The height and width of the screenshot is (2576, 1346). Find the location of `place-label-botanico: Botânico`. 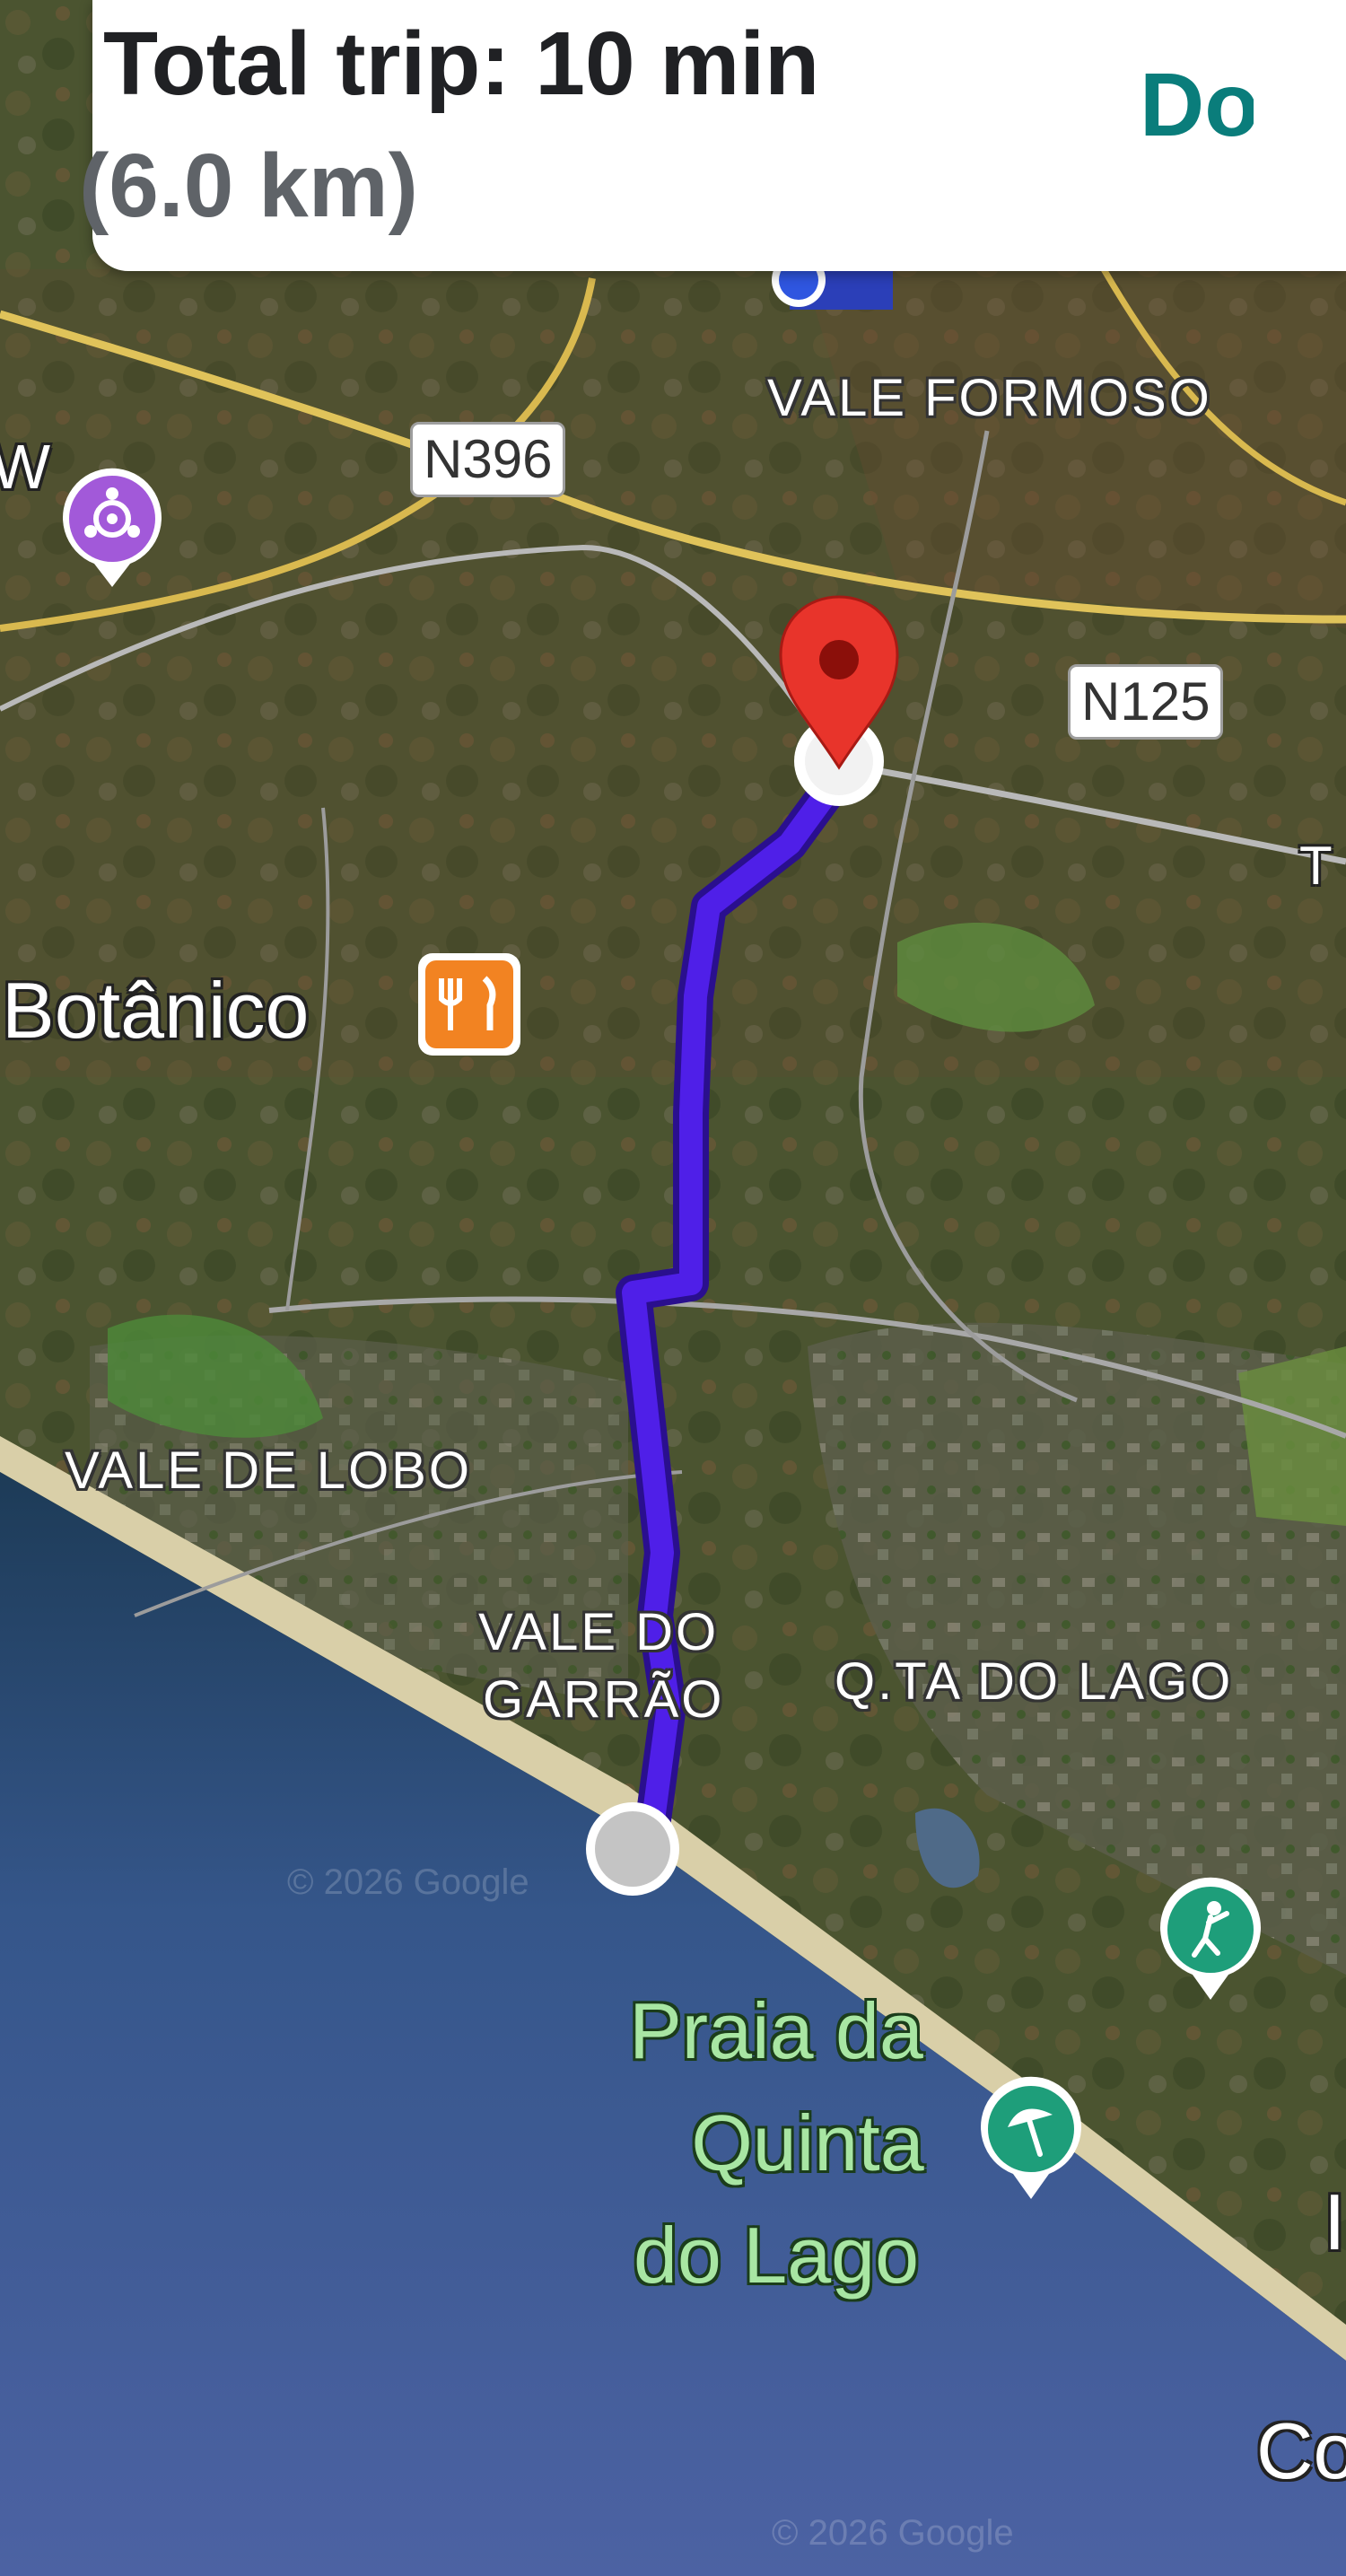

place-label-botanico: Botânico is located at coordinates (155, 1010).